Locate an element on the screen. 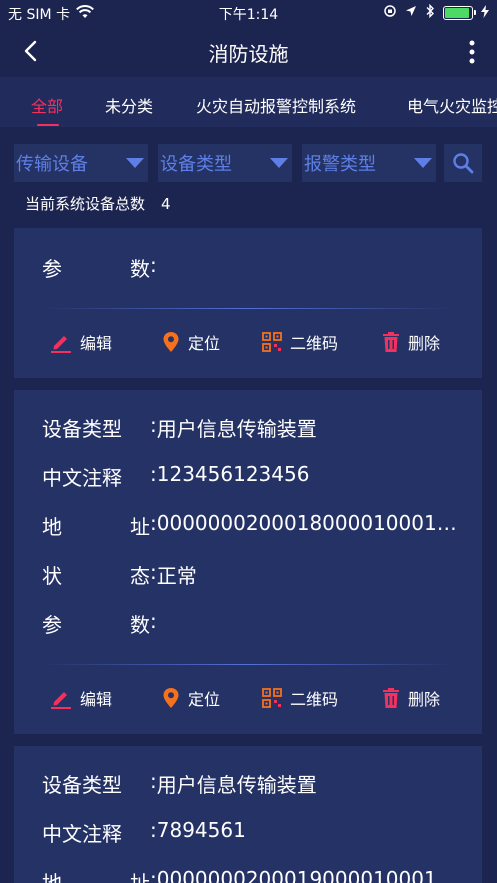  tab-fire-alarm-system: 火灾自动报警控制系统 is located at coordinates (276, 105).